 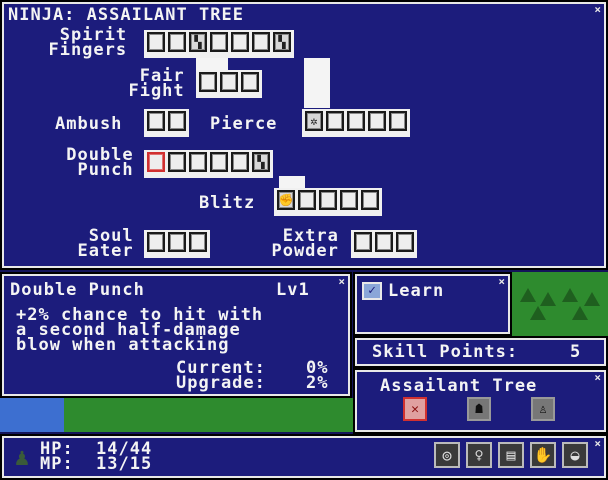 I want to click on skill-slots-ambush, so click(x=166, y=123).